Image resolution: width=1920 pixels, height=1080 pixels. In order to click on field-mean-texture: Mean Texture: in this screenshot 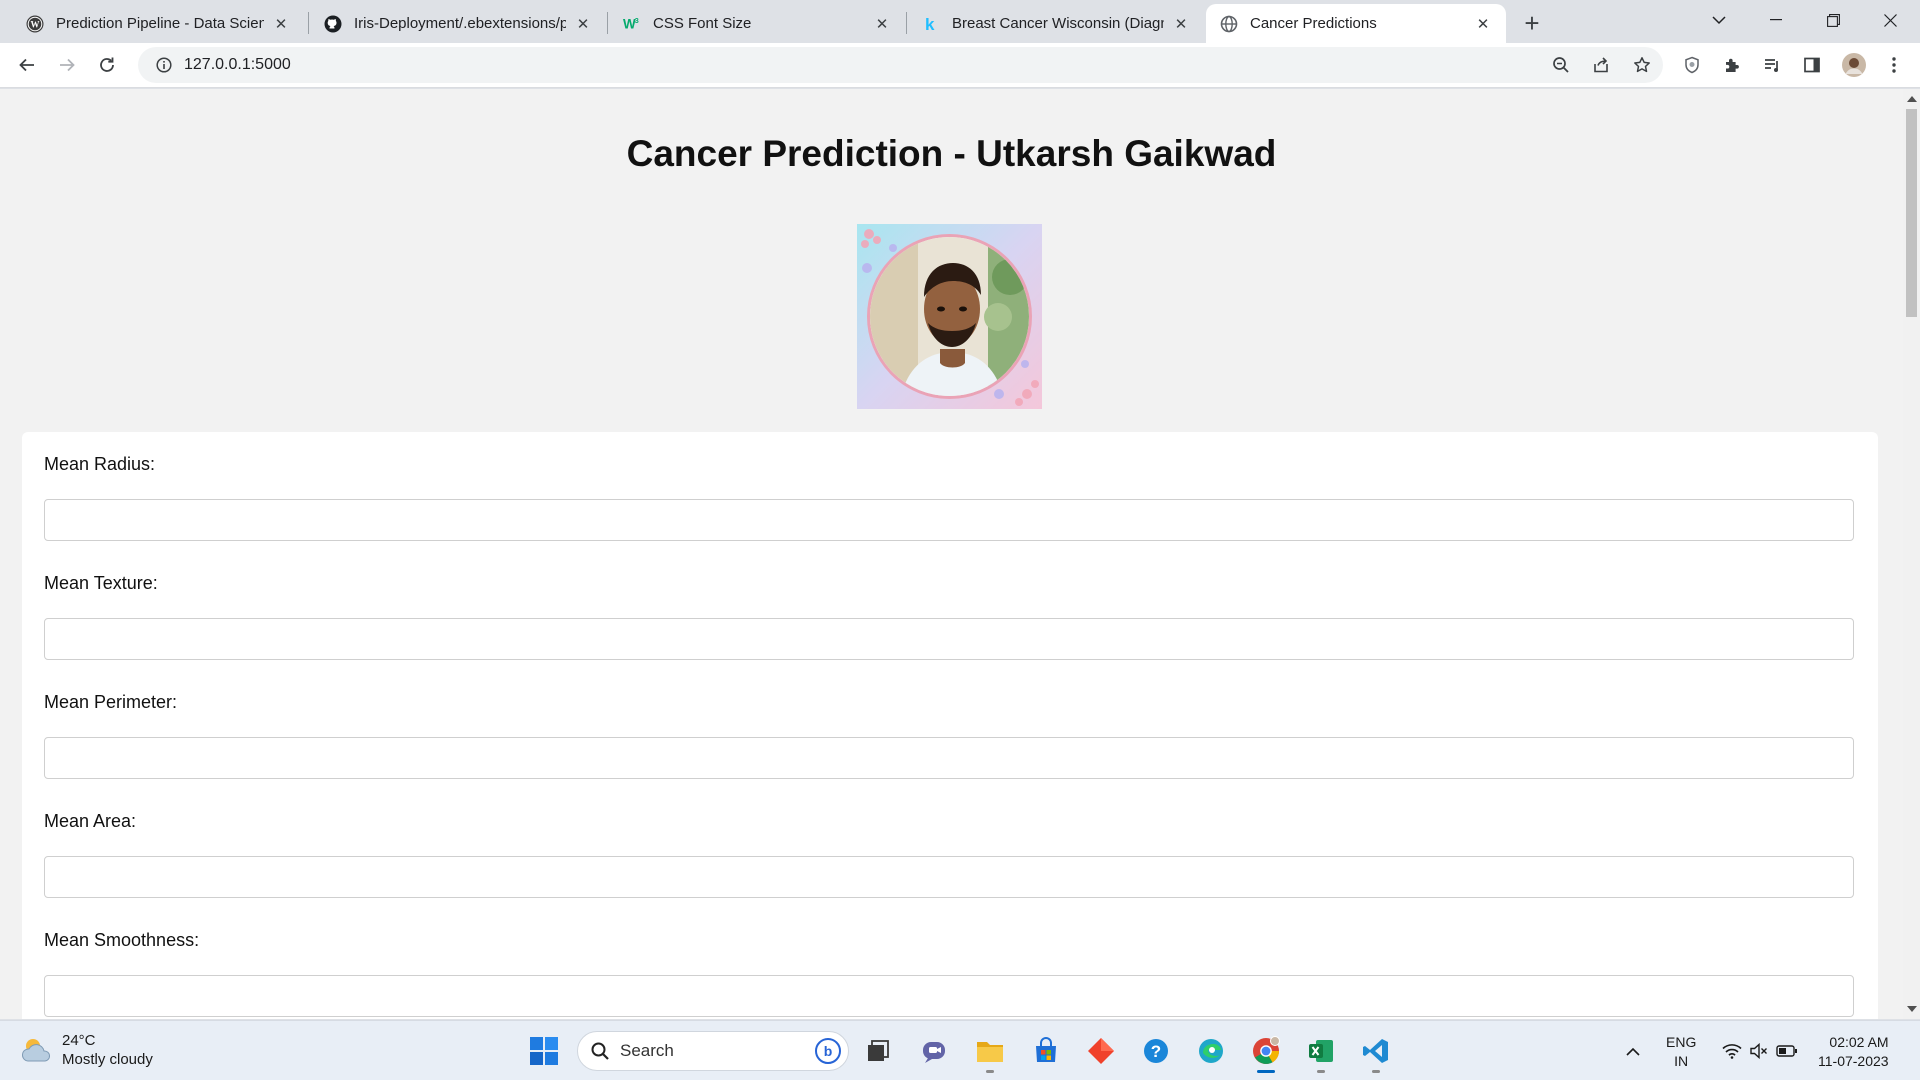, I will do `click(949, 616)`.